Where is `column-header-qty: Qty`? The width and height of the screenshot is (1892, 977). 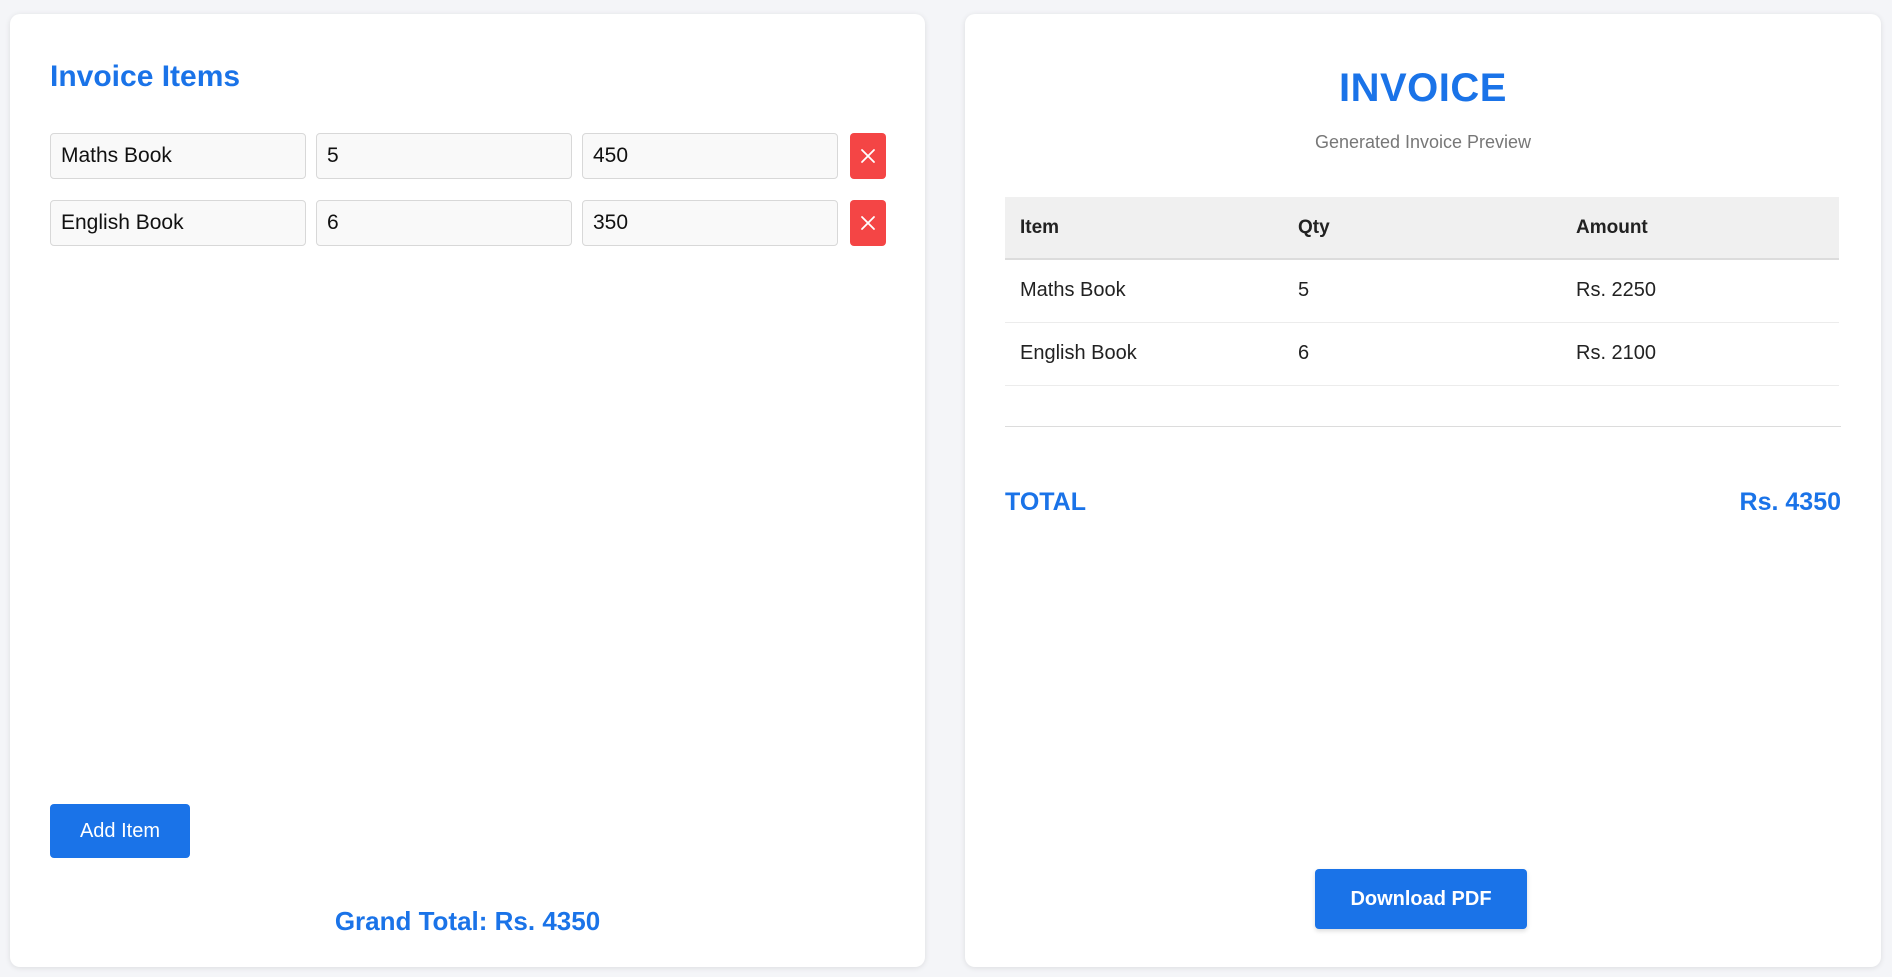
column-header-qty: Qty is located at coordinates (1422, 228).